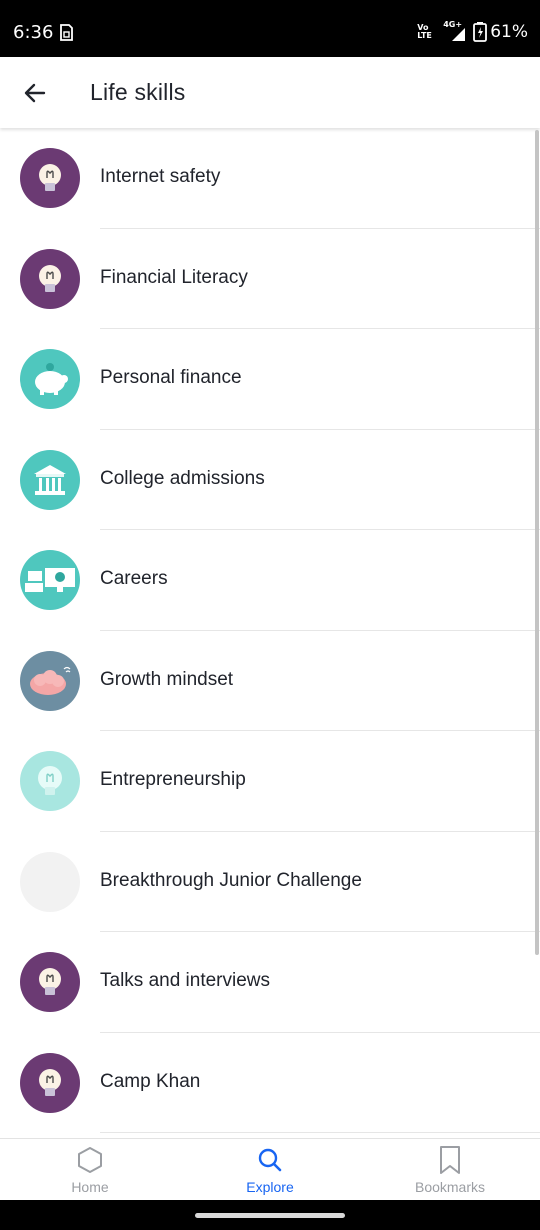 Image resolution: width=540 pixels, height=1230 pixels. I want to click on bottom-nav: Home Explore Bookmarks, so click(270, 1169).